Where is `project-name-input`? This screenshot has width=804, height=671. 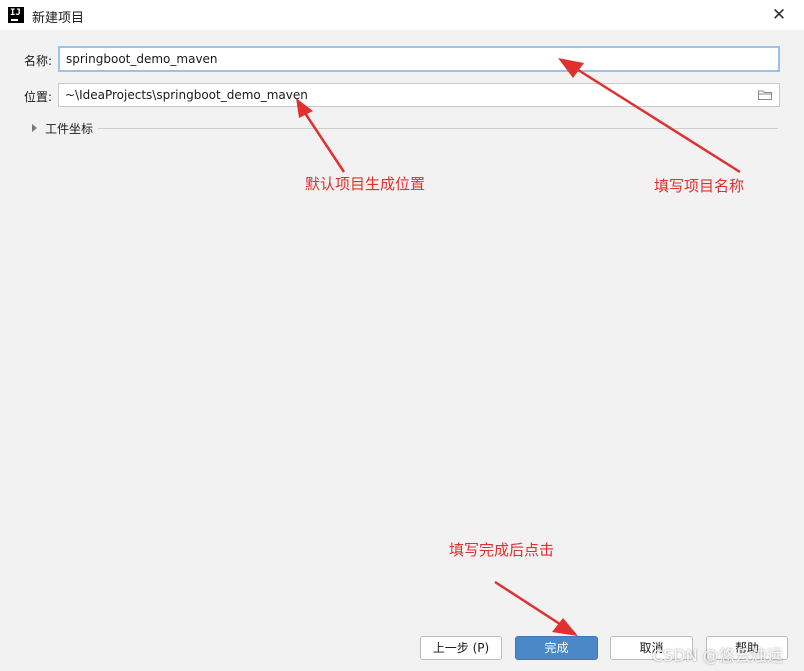 project-name-input is located at coordinates (419, 59).